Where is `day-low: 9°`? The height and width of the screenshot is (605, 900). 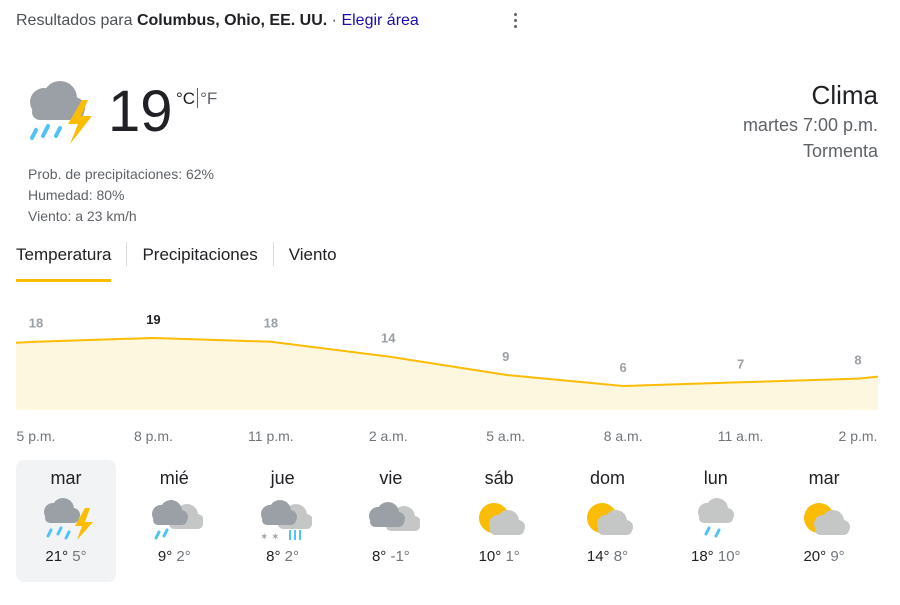 day-low: 9° is located at coordinates (837, 556).